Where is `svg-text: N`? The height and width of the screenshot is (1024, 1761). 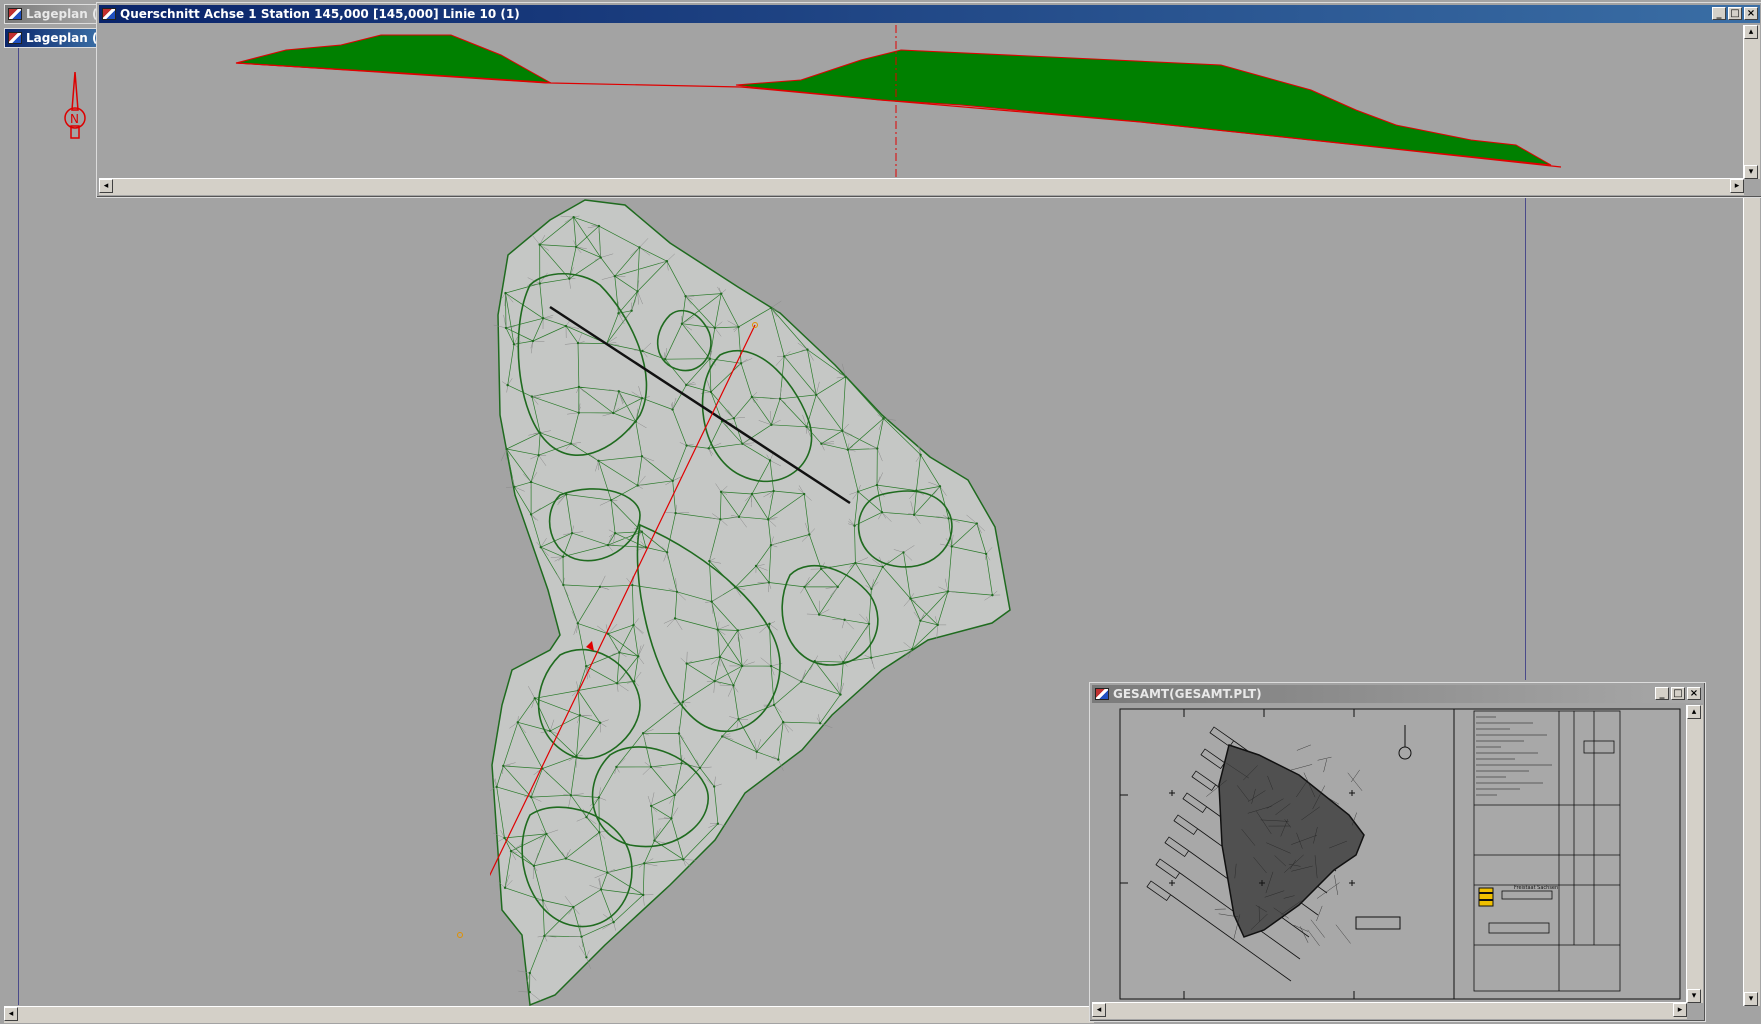 svg-text: N is located at coordinates (74, 119).